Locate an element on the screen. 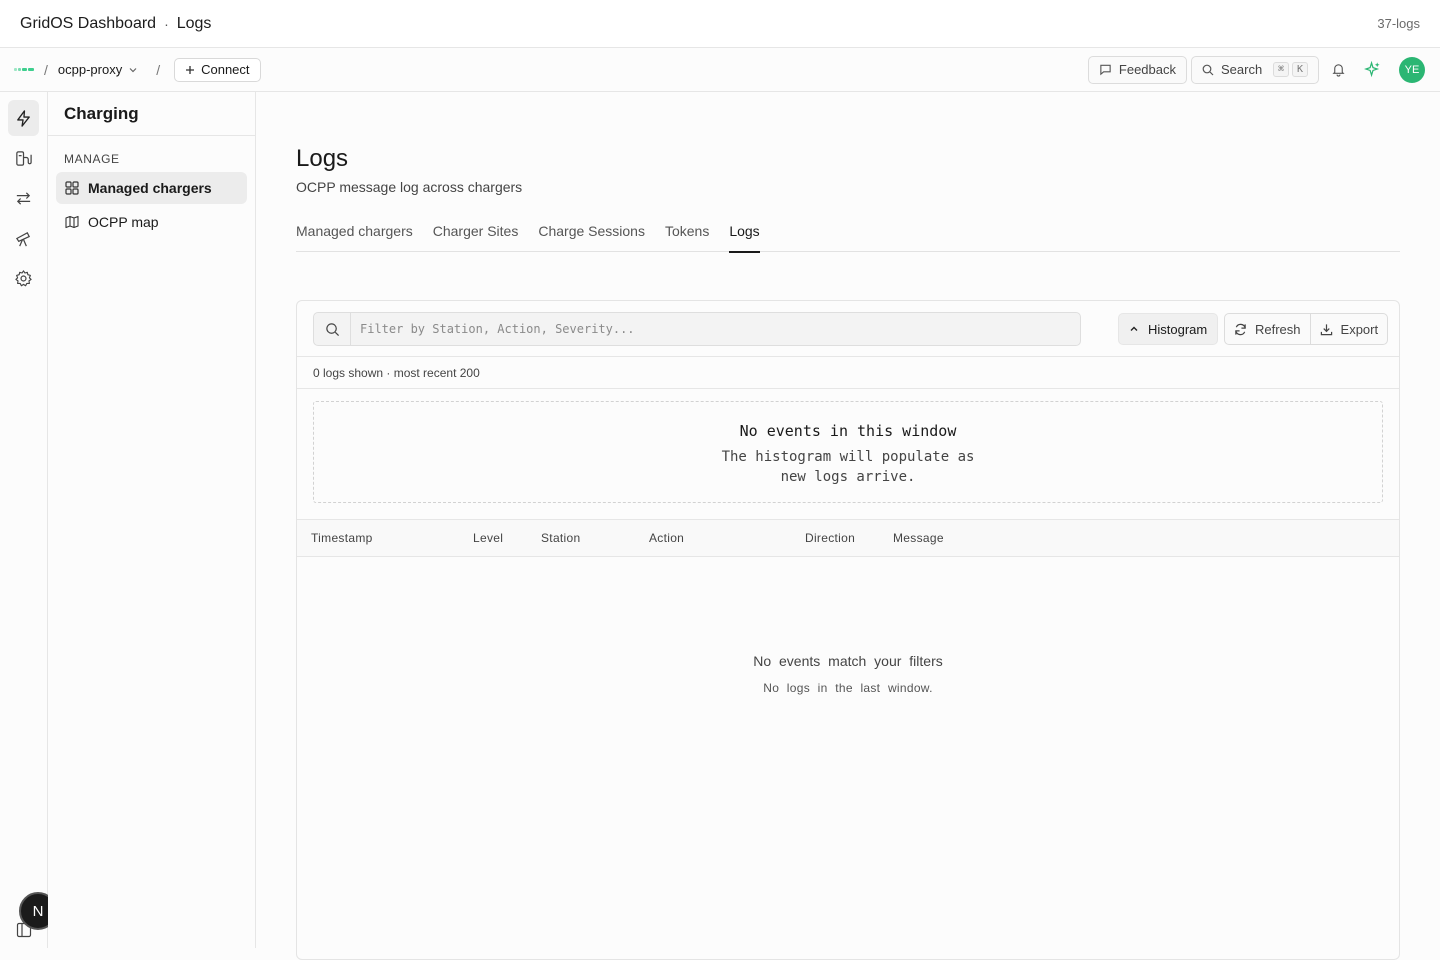  download-icon is located at coordinates (1326, 329).